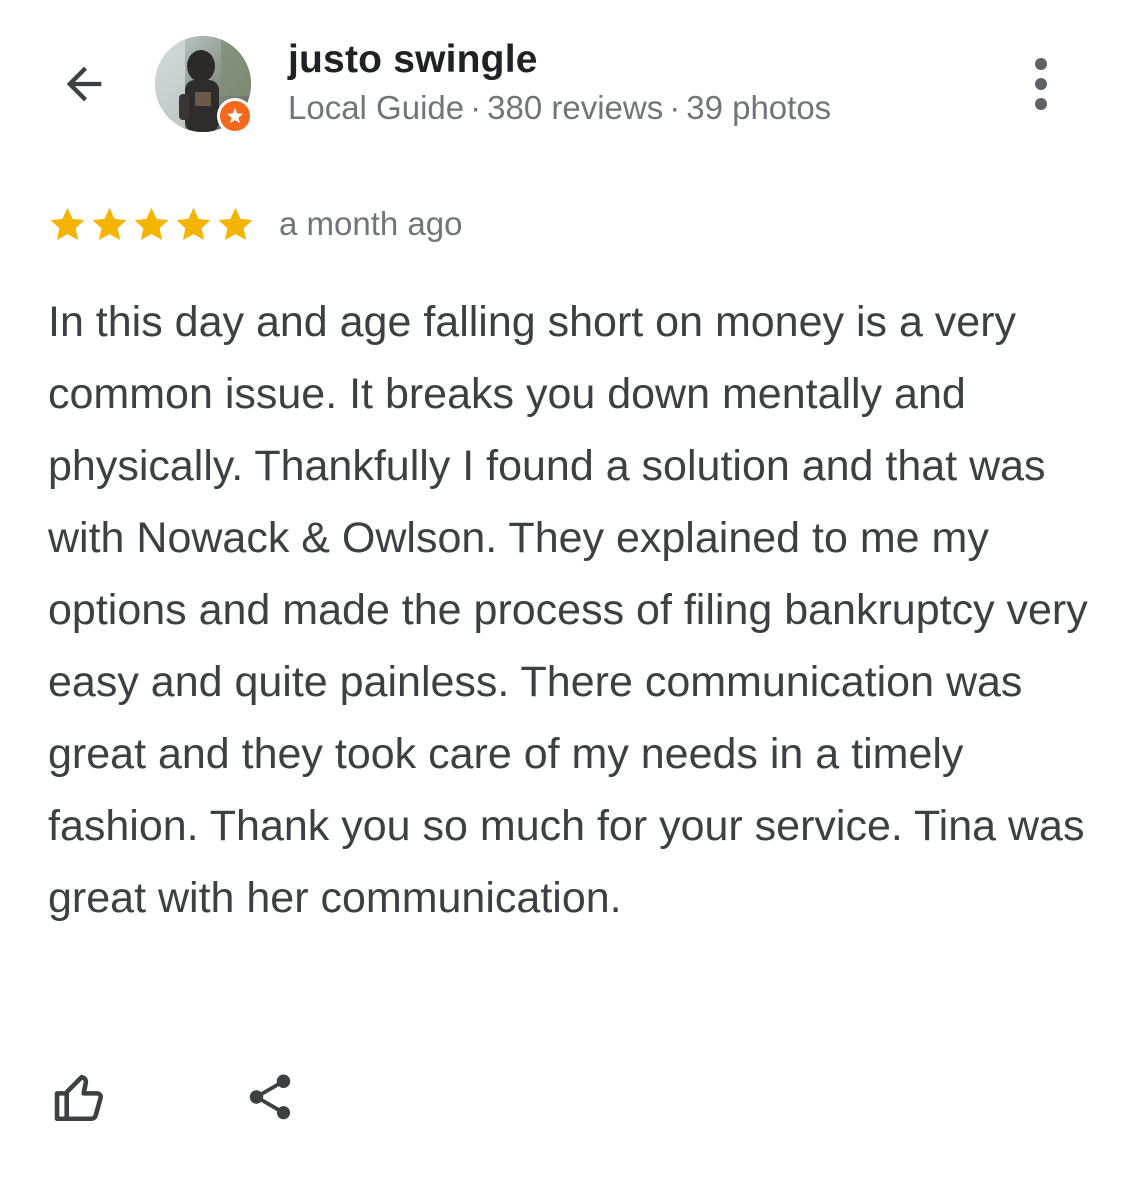 The image size is (1125, 1179). I want to click on avatar, so click(204, 85).